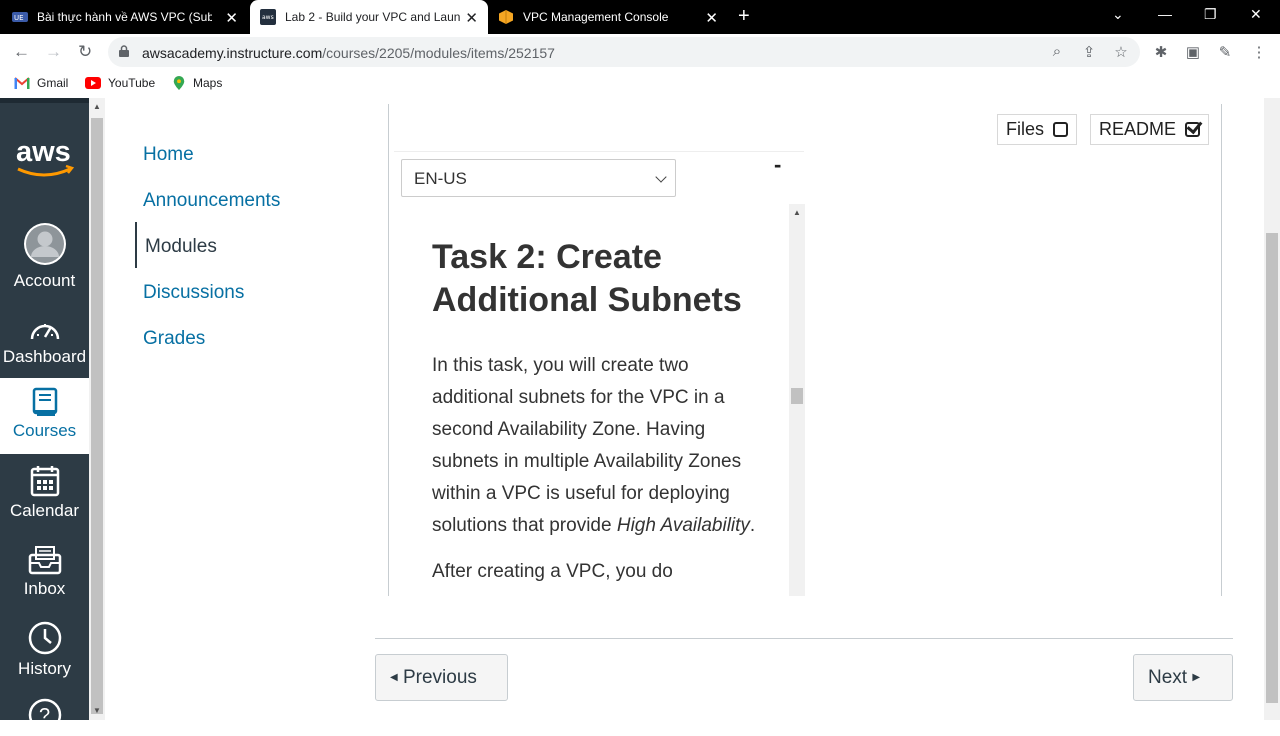 Image resolution: width=1280 pixels, height=736 pixels. What do you see at coordinates (587, 278) in the screenshot?
I see `task-heading: Task 2: Create Additional Subnets` at bounding box center [587, 278].